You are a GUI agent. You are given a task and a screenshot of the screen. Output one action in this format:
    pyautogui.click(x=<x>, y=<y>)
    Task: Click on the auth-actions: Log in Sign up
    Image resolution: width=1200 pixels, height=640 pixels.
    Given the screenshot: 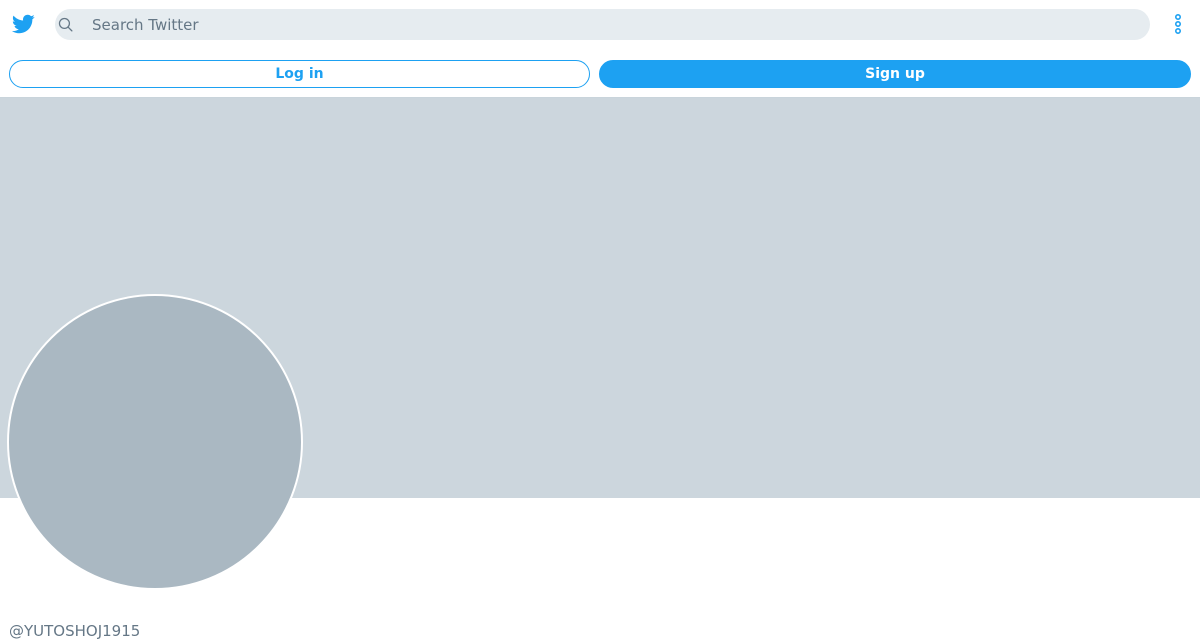 What is the action you would take?
    pyautogui.click(x=600, y=73)
    